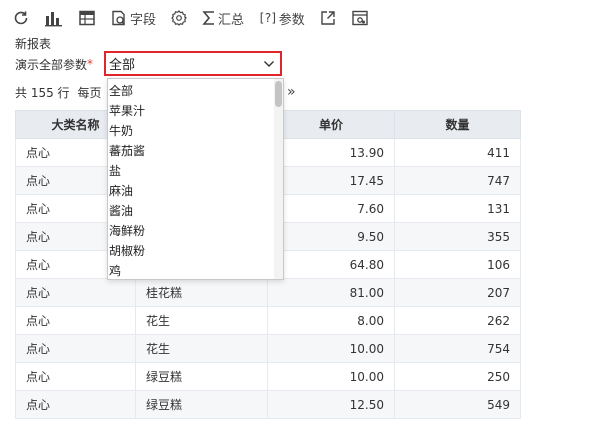  Describe the element at coordinates (291, 92) in the screenshot. I see `next-page-button: »` at that location.